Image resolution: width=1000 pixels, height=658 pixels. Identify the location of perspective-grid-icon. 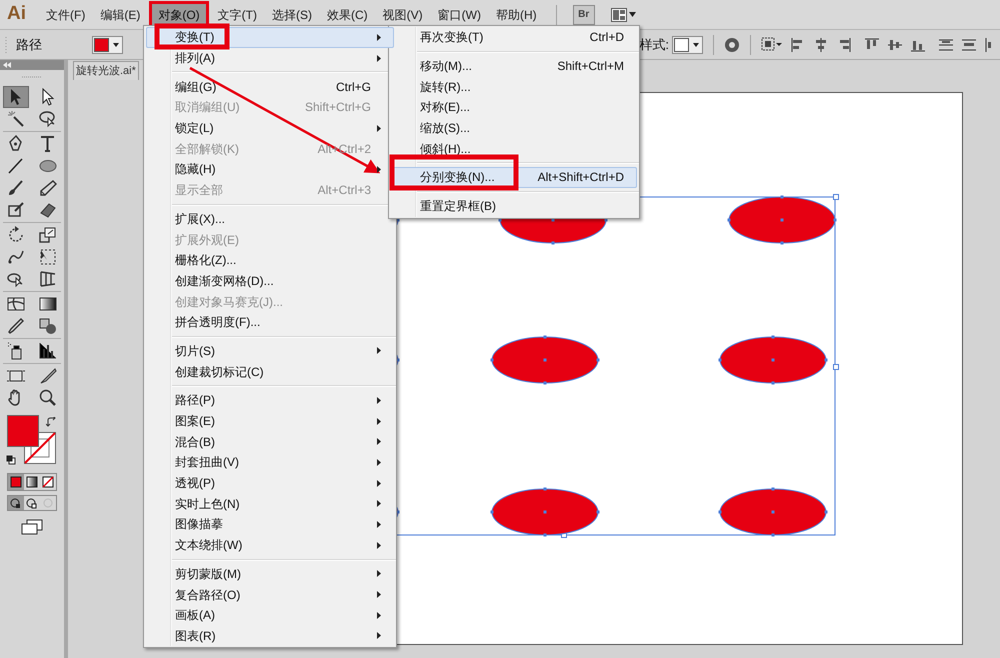
(48, 279).